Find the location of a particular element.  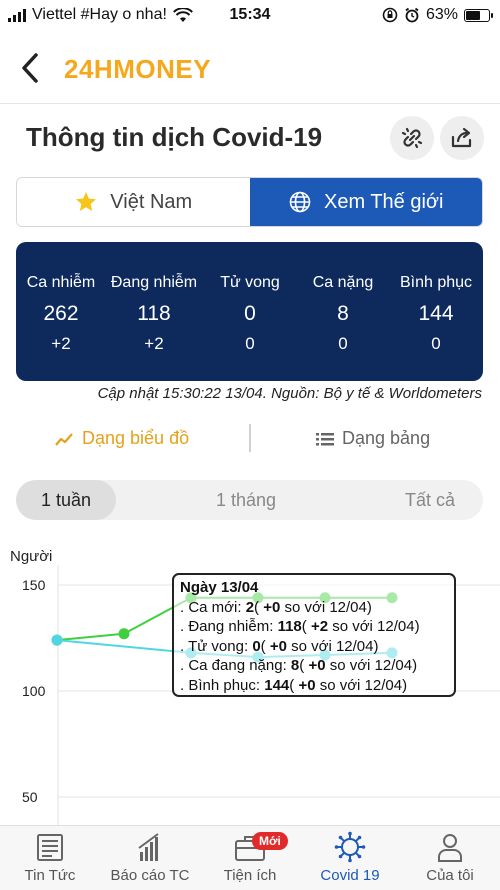

divider is located at coordinates (250, 438).